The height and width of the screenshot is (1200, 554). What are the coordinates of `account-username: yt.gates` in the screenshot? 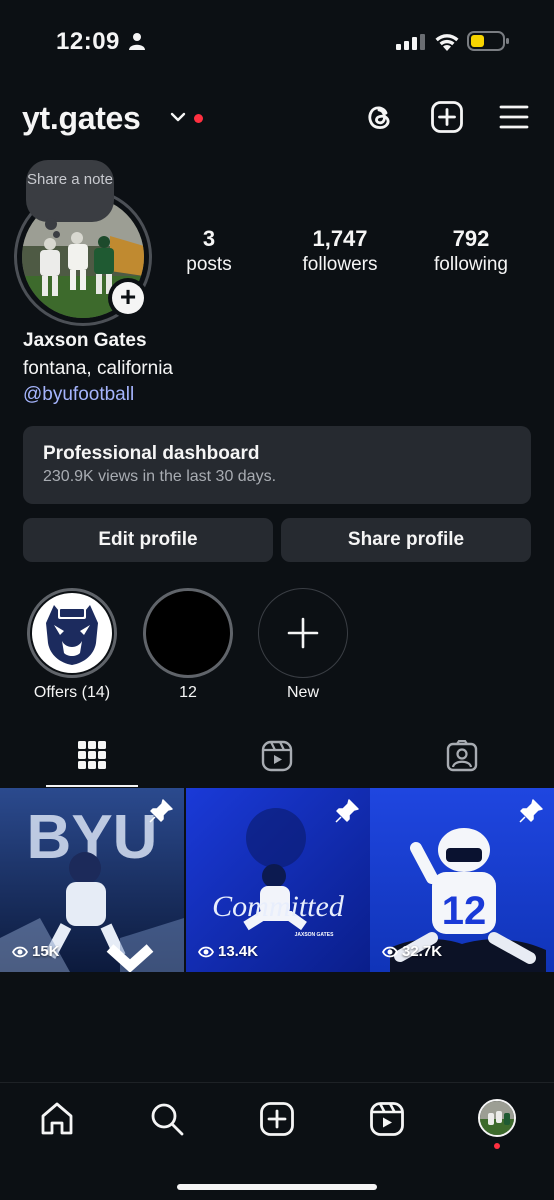 It's located at (81, 118).